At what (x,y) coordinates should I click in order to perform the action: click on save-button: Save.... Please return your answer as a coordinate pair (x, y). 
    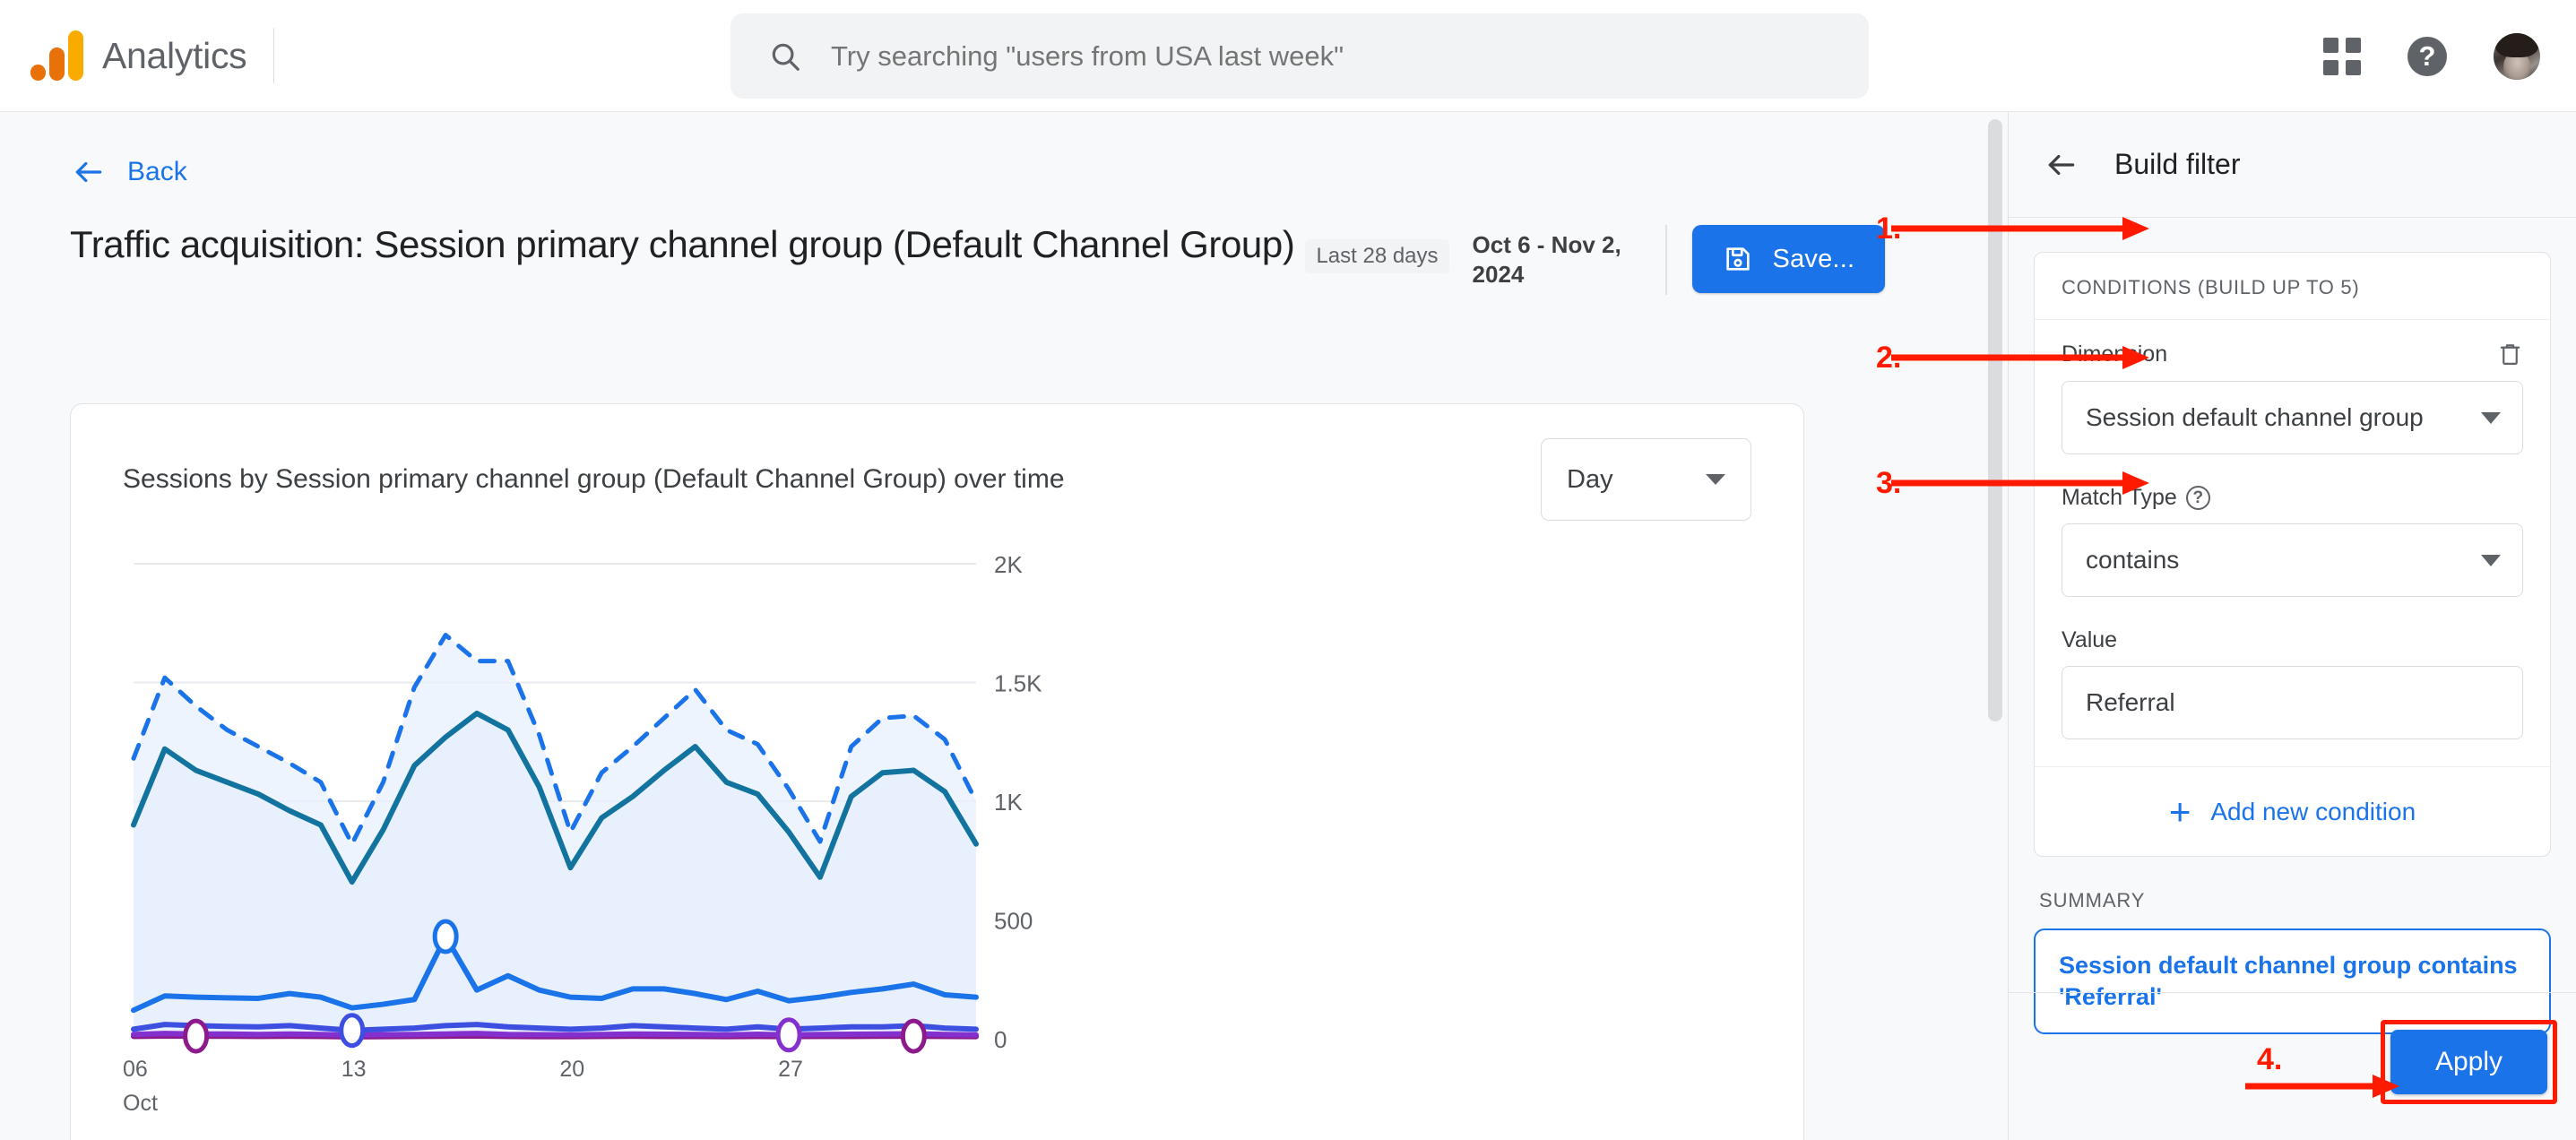
    Looking at the image, I should click on (1788, 259).